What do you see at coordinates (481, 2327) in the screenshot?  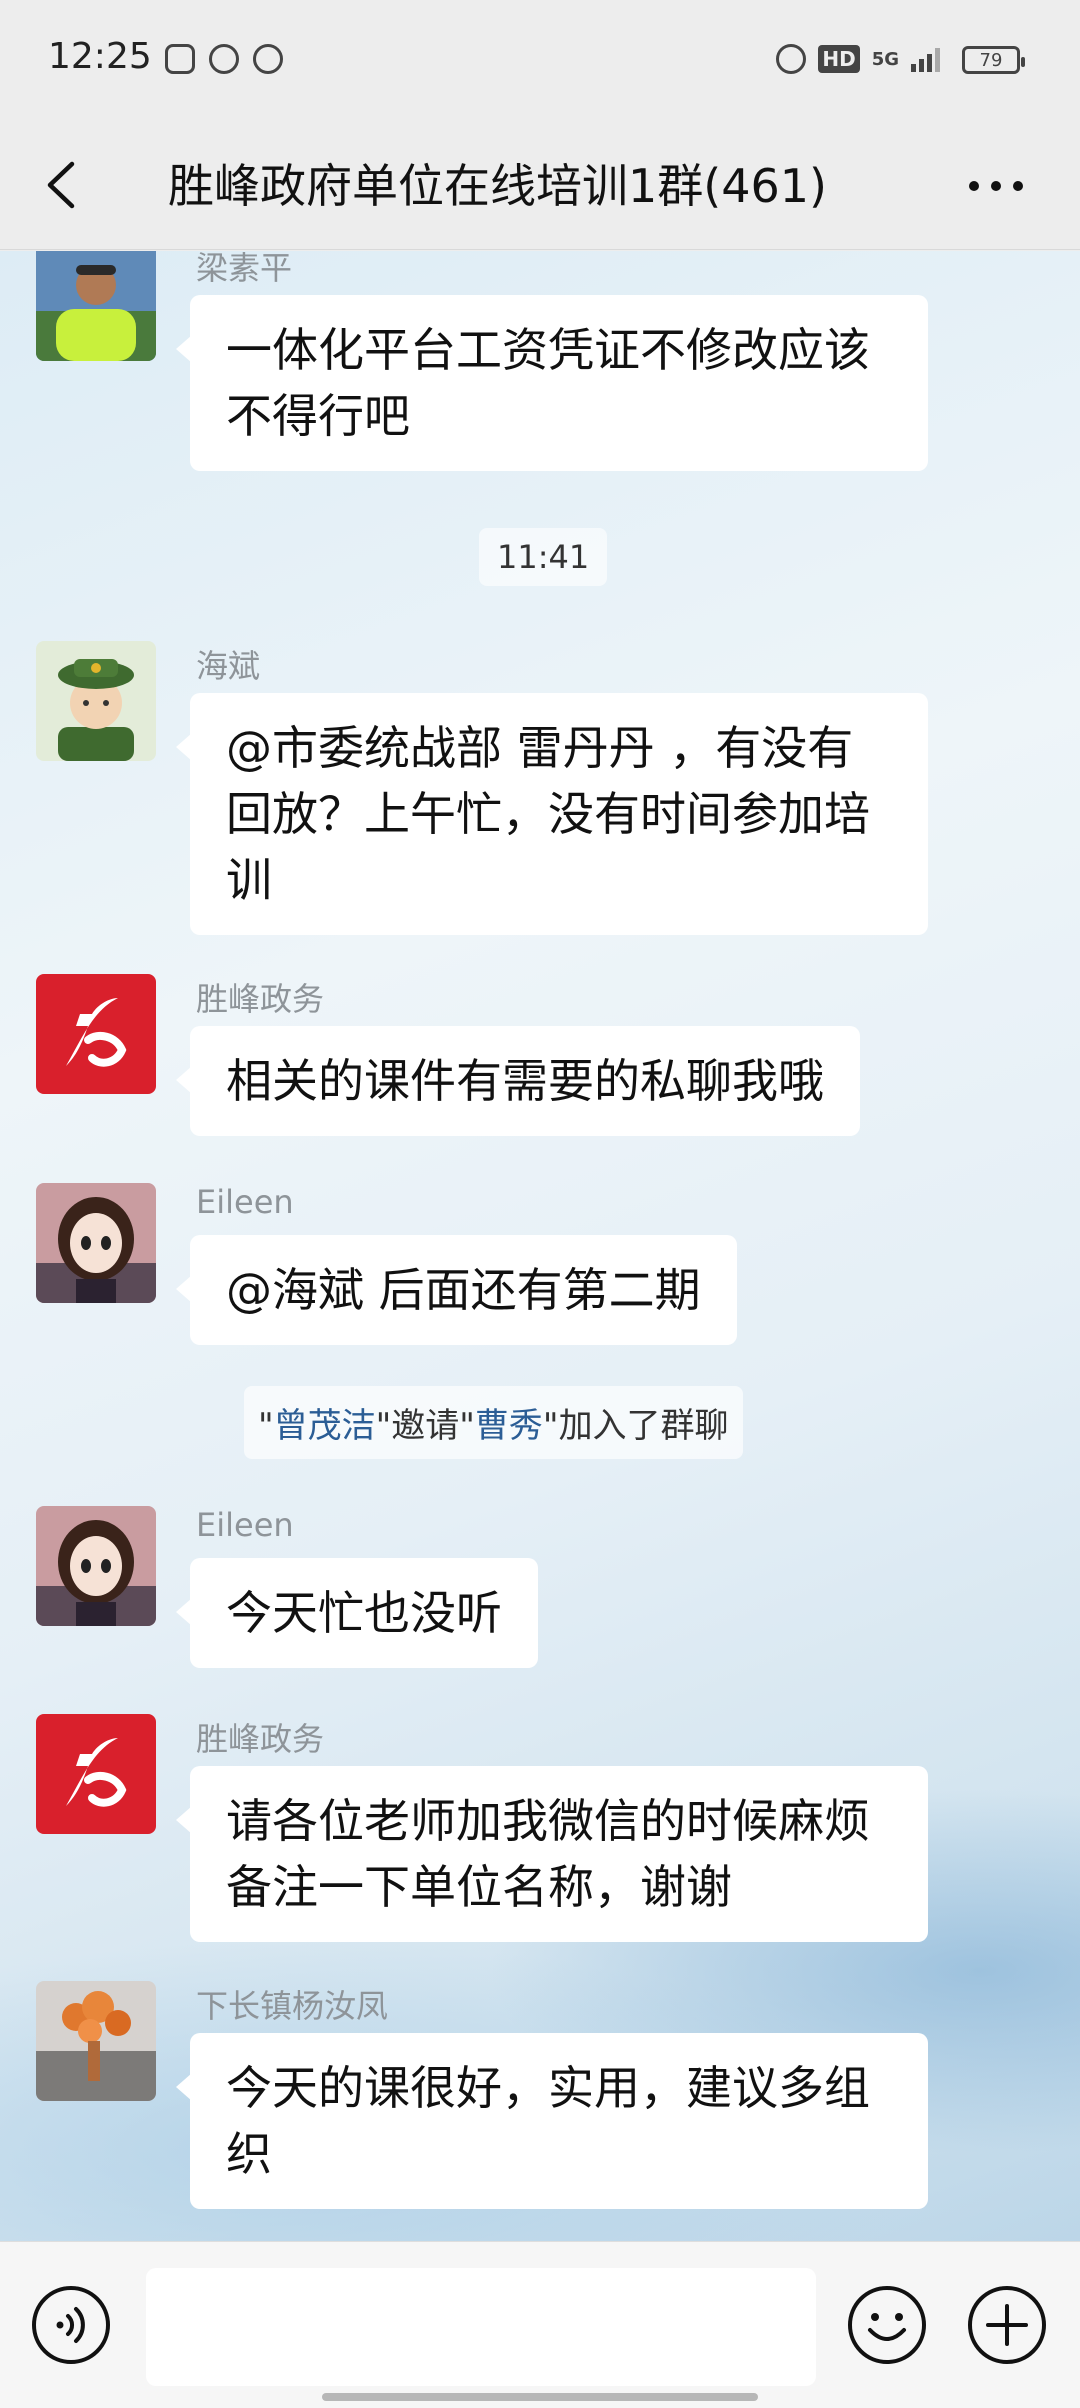 I see `message-input` at bounding box center [481, 2327].